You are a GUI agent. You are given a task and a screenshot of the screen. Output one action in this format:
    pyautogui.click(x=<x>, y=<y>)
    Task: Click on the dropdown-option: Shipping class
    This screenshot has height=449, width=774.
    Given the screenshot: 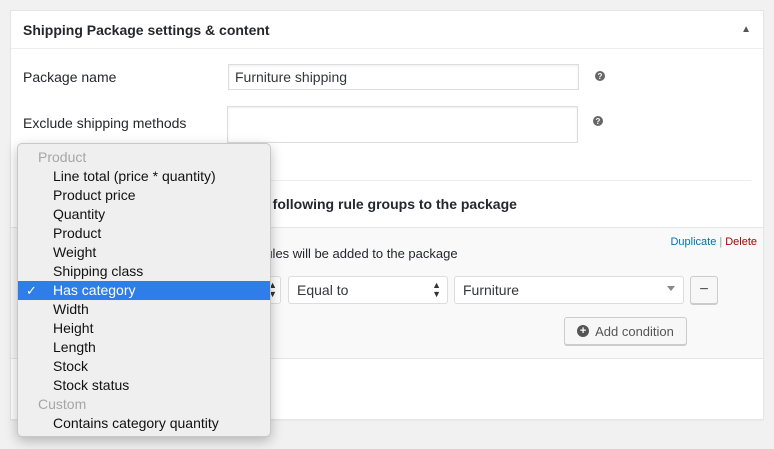 What is the action you would take?
    pyautogui.click(x=144, y=271)
    